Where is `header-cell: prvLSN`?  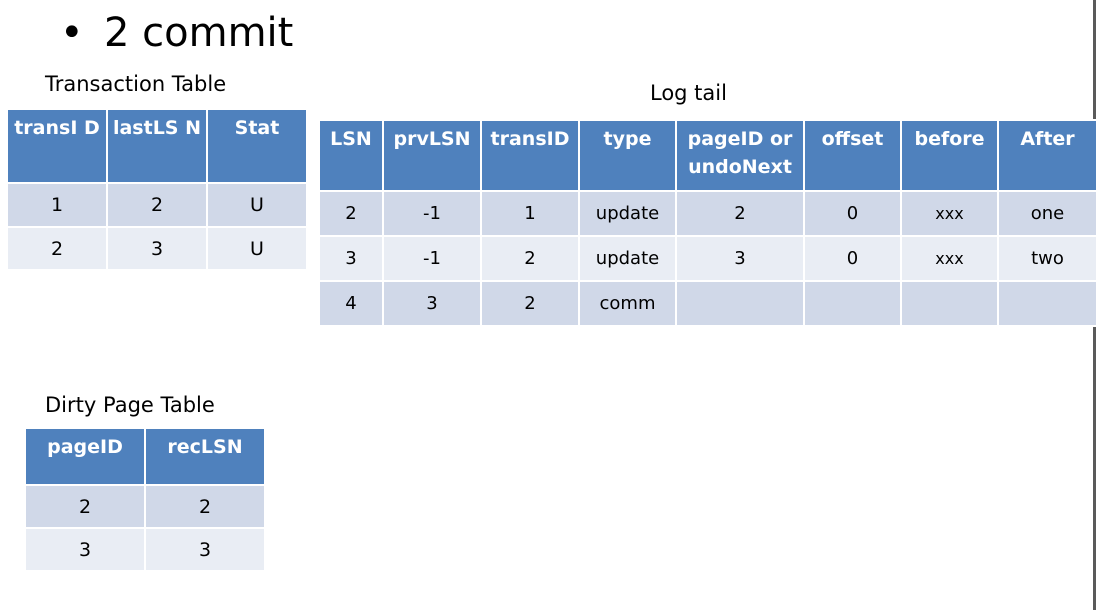 header-cell: prvLSN is located at coordinates (432, 155).